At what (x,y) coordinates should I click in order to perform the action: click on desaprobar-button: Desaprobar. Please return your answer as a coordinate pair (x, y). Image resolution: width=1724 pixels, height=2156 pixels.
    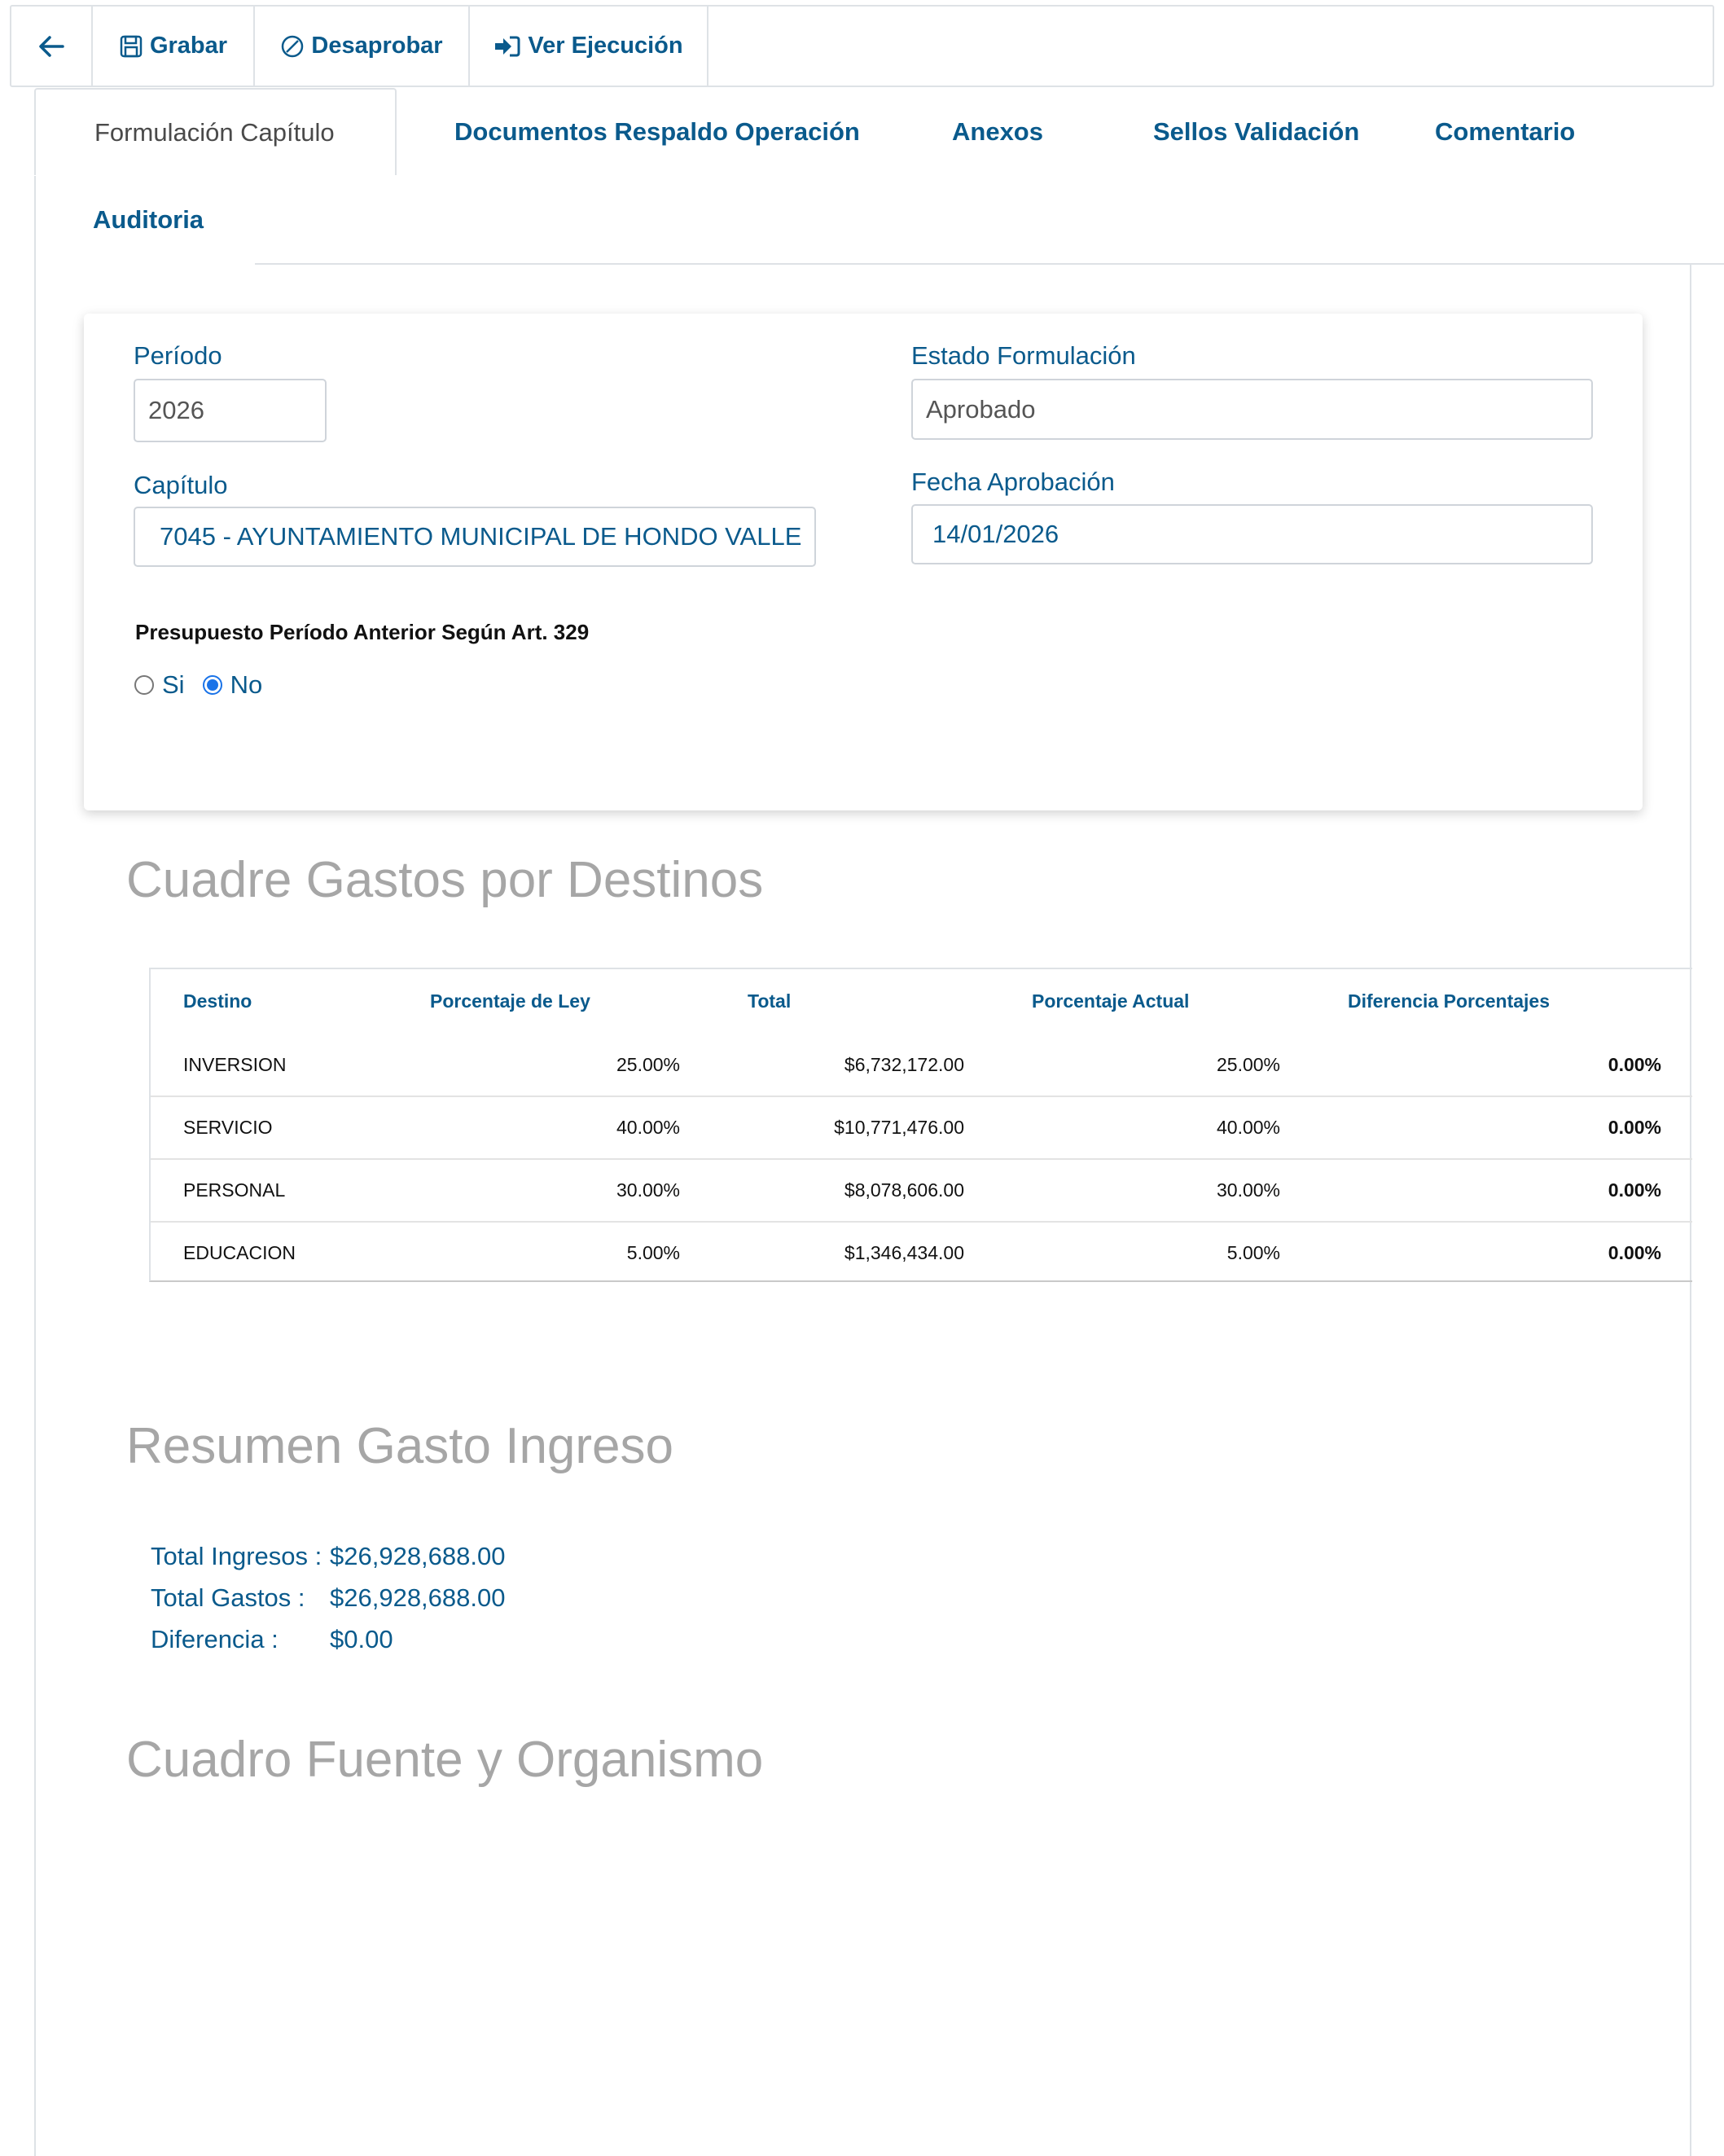
    Looking at the image, I should click on (363, 46).